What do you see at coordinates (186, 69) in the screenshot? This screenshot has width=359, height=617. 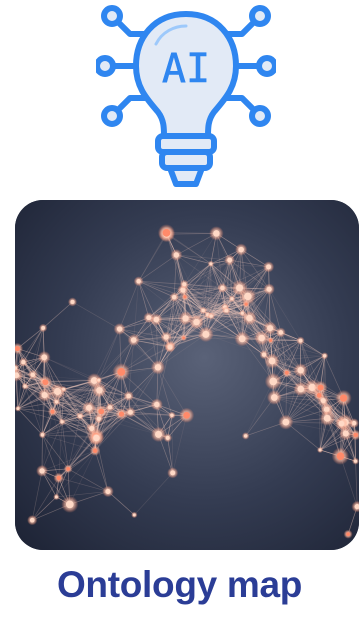 I see `ai-label: AI` at bounding box center [186, 69].